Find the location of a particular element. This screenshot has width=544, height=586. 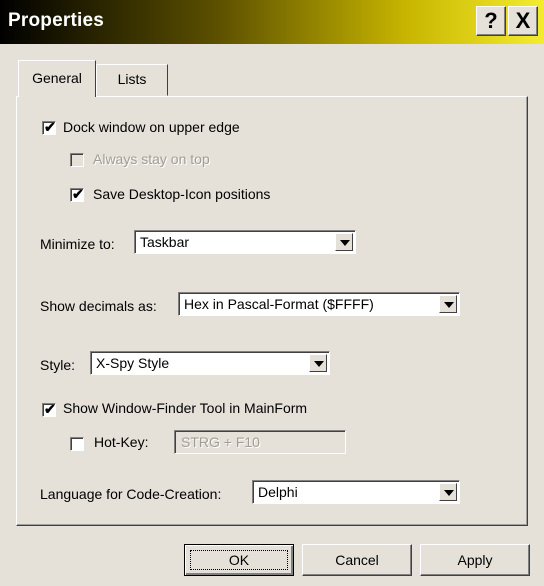

language-value: Delphi is located at coordinates (278, 492).